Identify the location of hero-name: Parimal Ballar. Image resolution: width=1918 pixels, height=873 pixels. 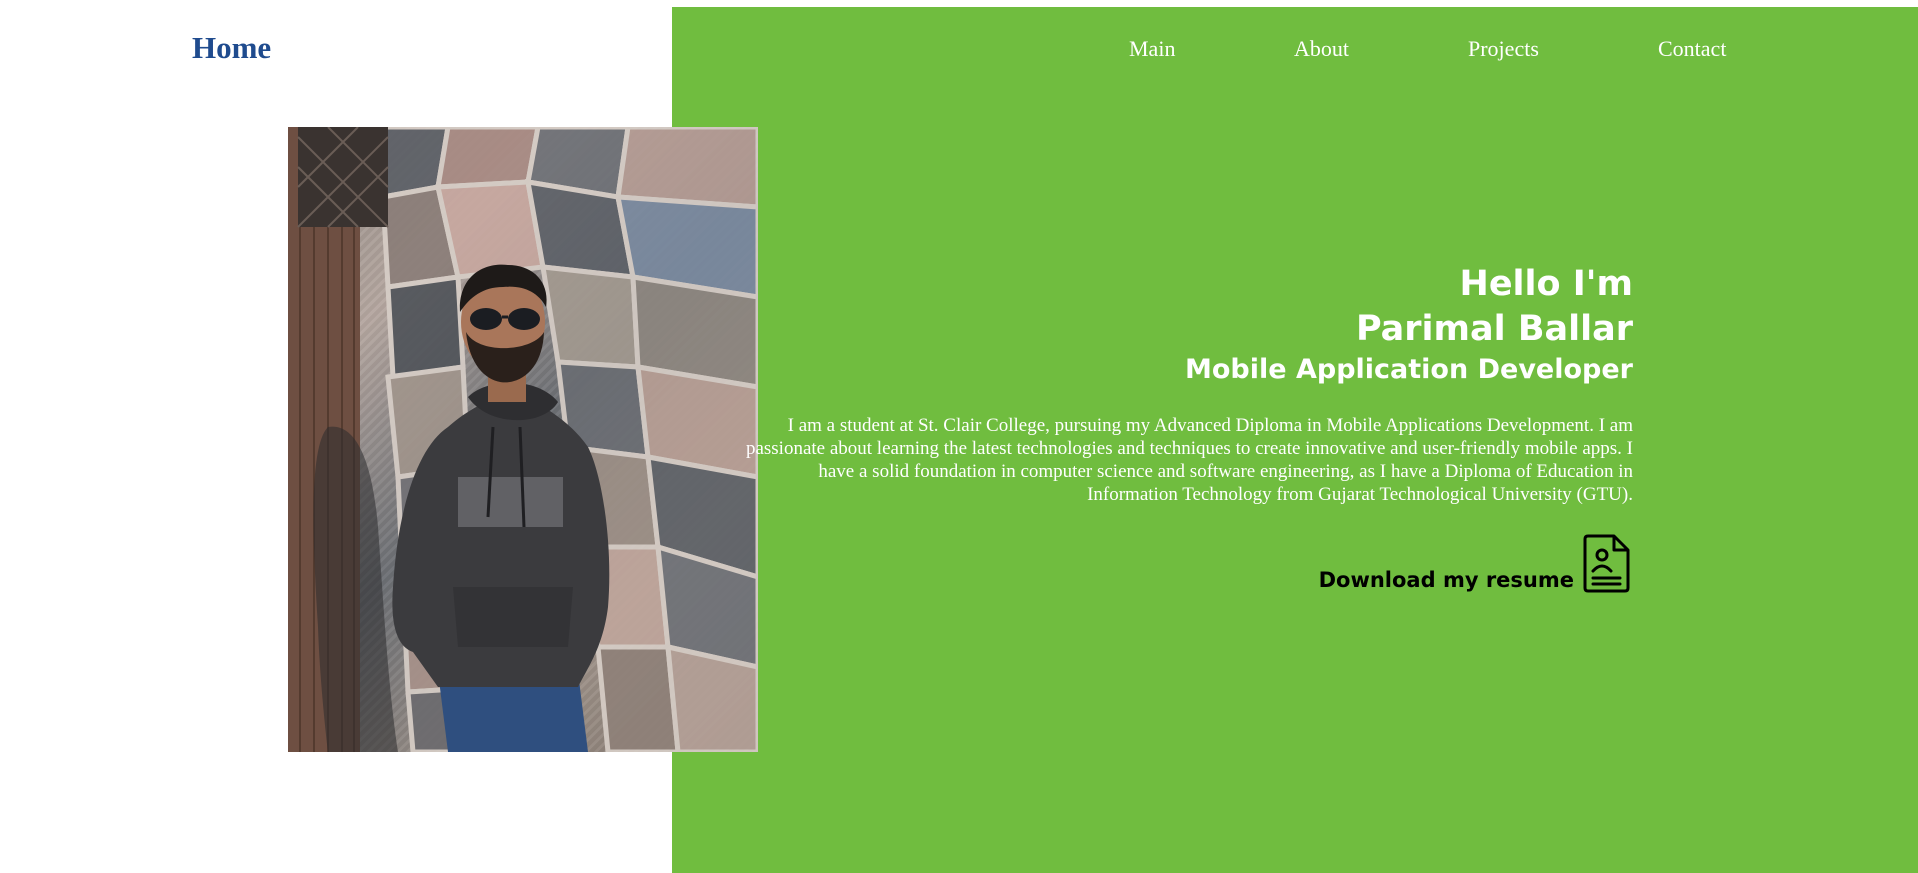
(1494, 329).